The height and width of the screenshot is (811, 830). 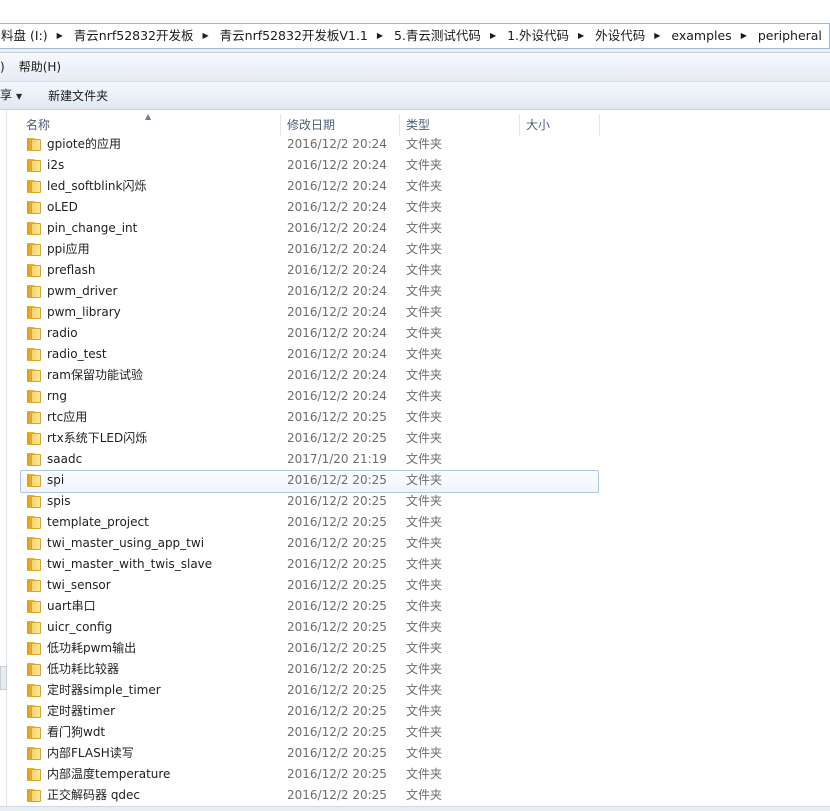 I want to click on breadcrumb-item: 青云nrf52832开发板, so click(x=134, y=36).